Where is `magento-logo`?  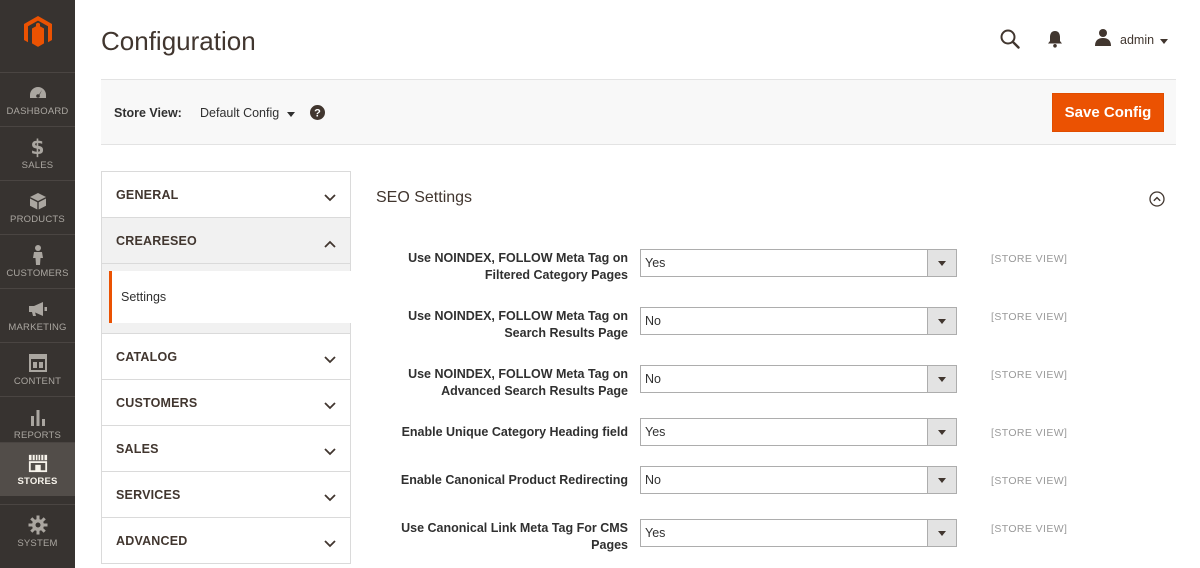 magento-logo is located at coordinates (37, 32).